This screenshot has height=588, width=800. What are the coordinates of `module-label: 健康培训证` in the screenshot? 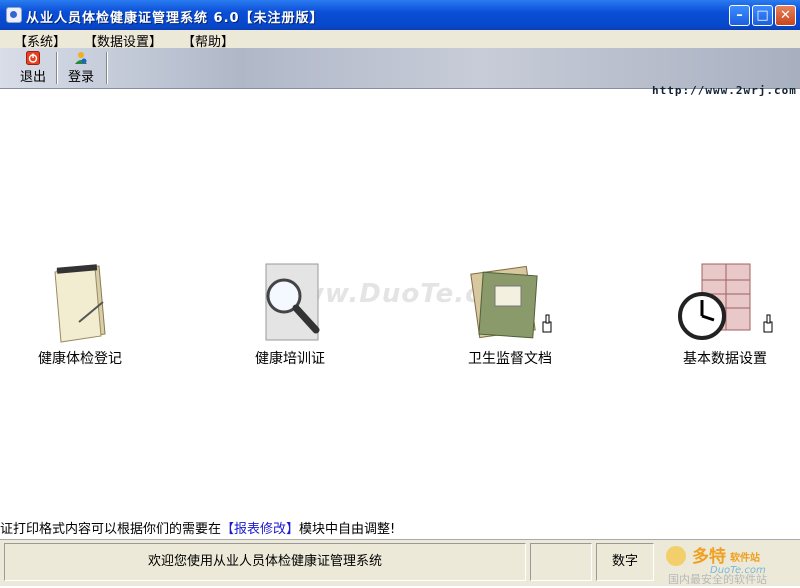 It's located at (290, 359).